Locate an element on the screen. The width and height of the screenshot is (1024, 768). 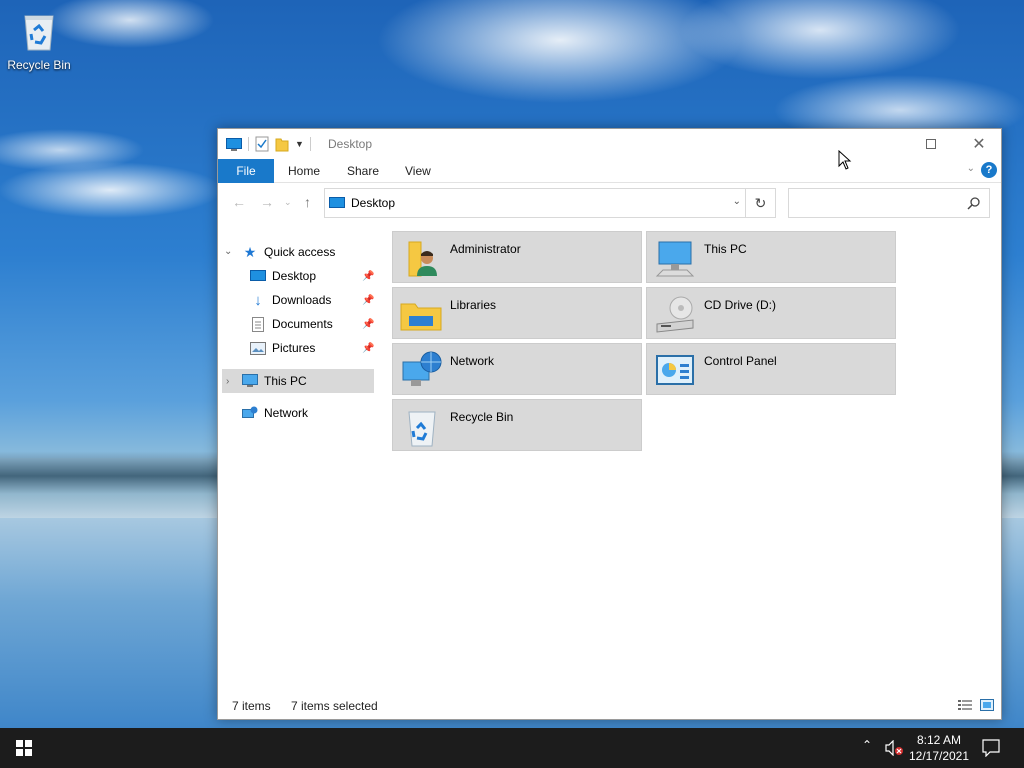
item-administrator: Administrator is located at coordinates (517, 257).